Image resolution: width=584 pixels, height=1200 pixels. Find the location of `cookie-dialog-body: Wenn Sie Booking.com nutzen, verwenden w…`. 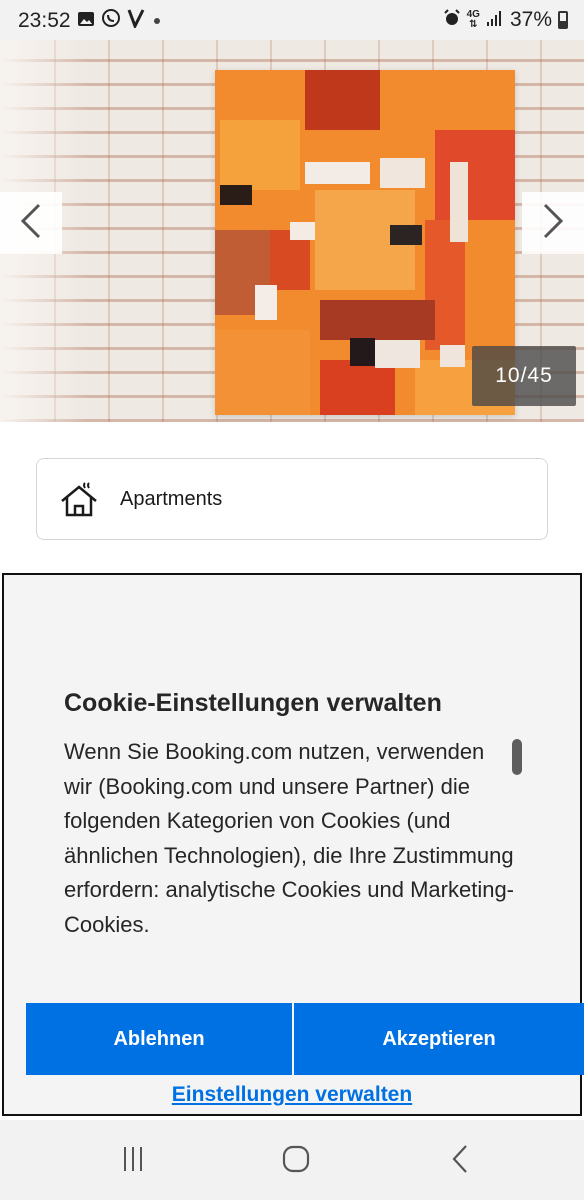

cookie-dialog-body: Wenn Sie Booking.com nutzen, verwenden w… is located at coordinates (289, 838).